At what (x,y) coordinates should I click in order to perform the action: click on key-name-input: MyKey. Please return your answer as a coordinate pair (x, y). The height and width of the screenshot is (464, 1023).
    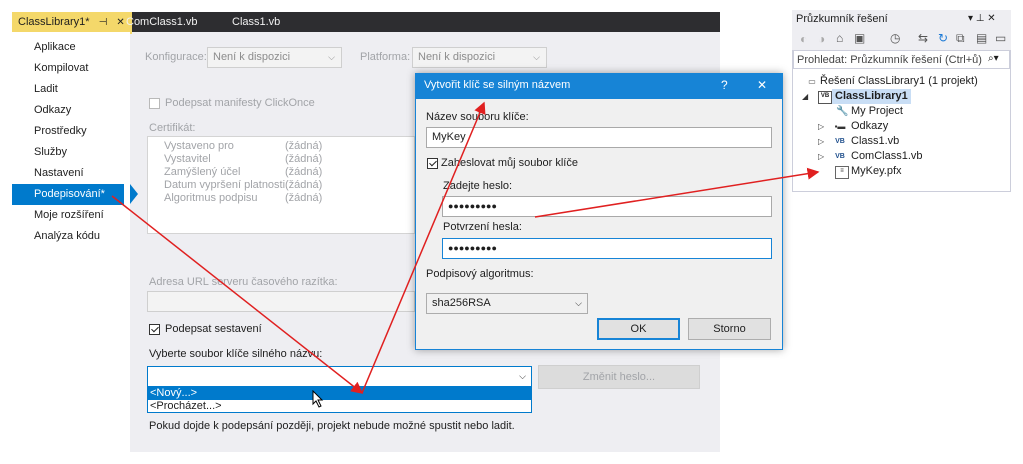
    Looking at the image, I should click on (599, 137).